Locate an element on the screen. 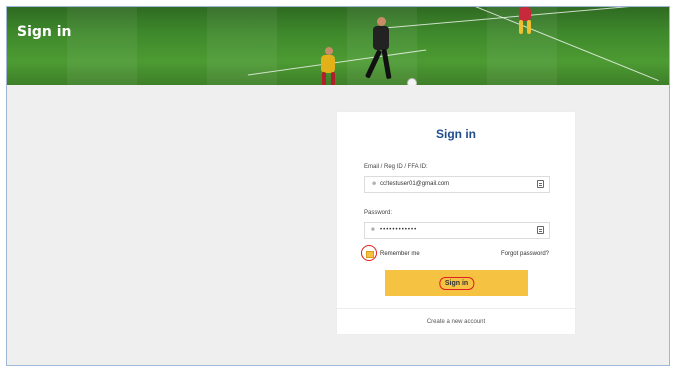  remember-label: Remember me is located at coordinates (400, 254).